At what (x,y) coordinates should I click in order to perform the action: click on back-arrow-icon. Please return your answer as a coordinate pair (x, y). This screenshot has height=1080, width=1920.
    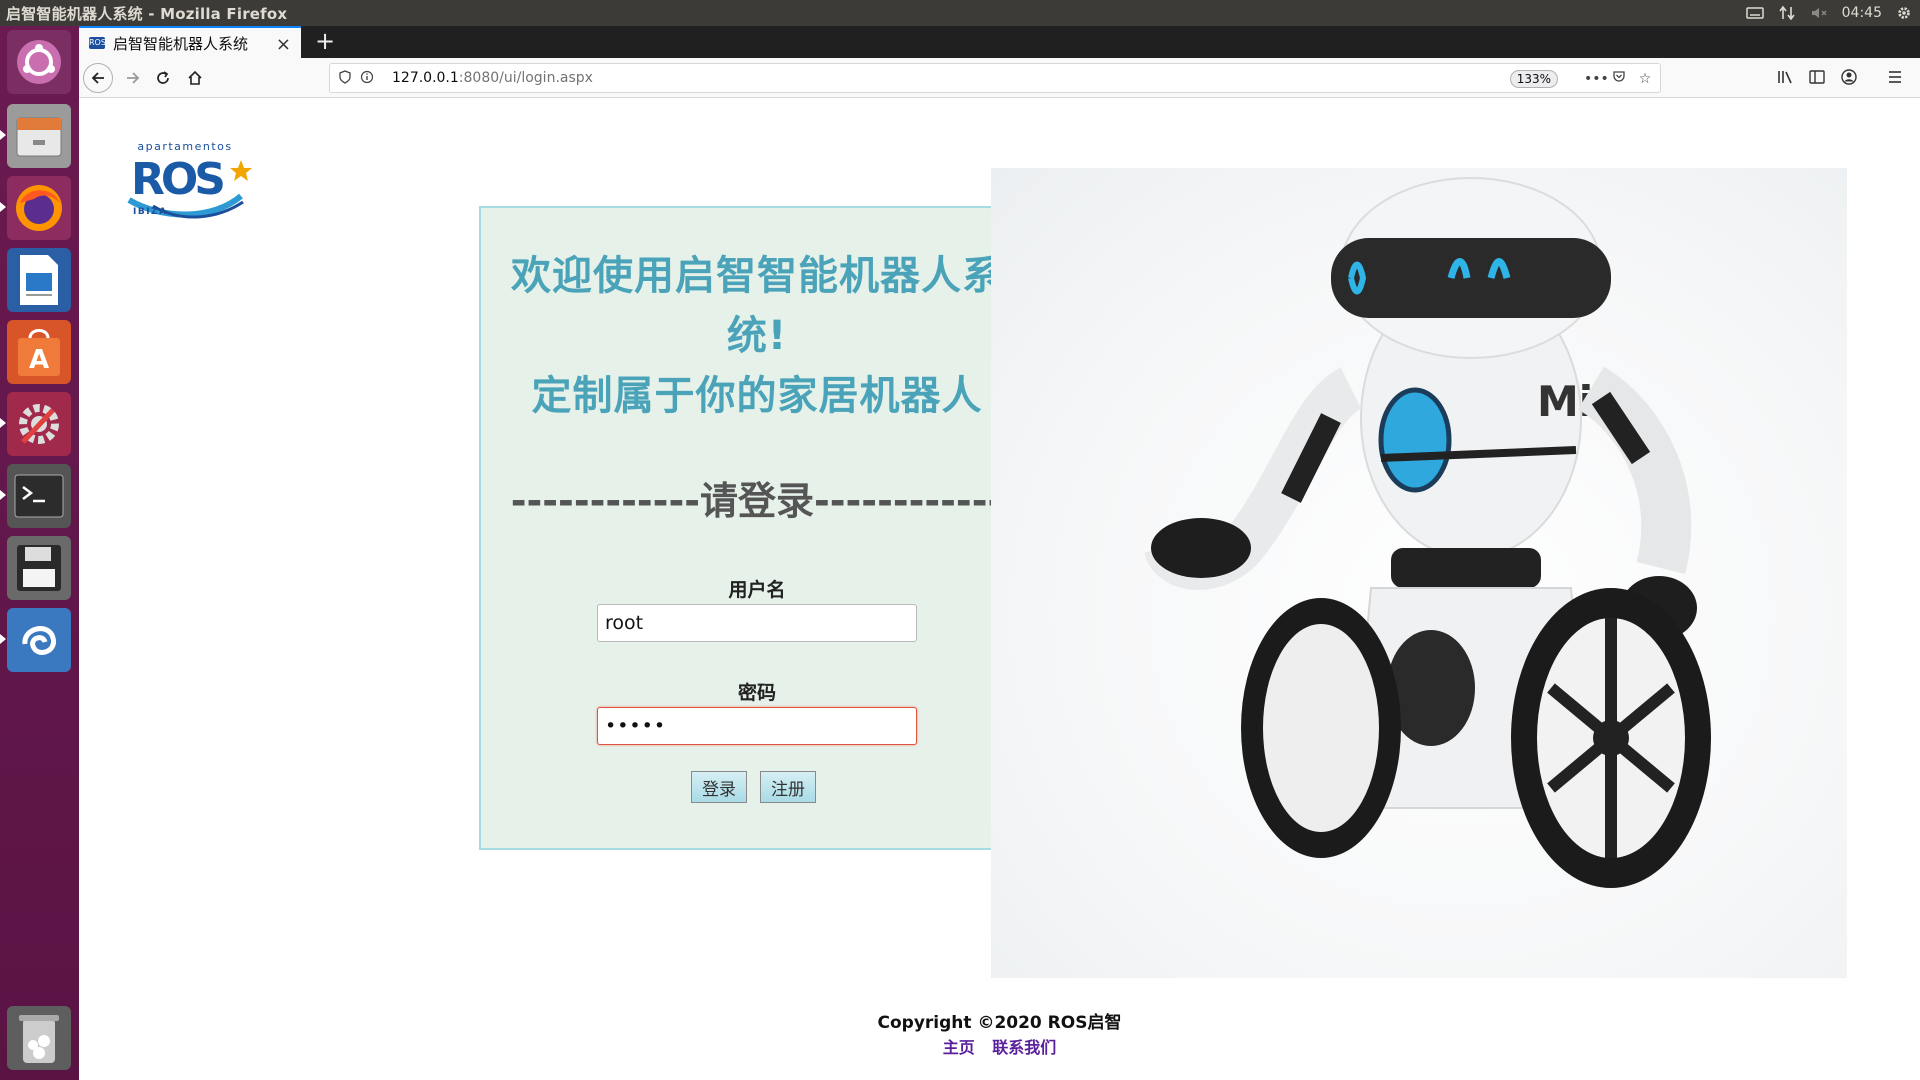
    Looking at the image, I should click on (97, 78).